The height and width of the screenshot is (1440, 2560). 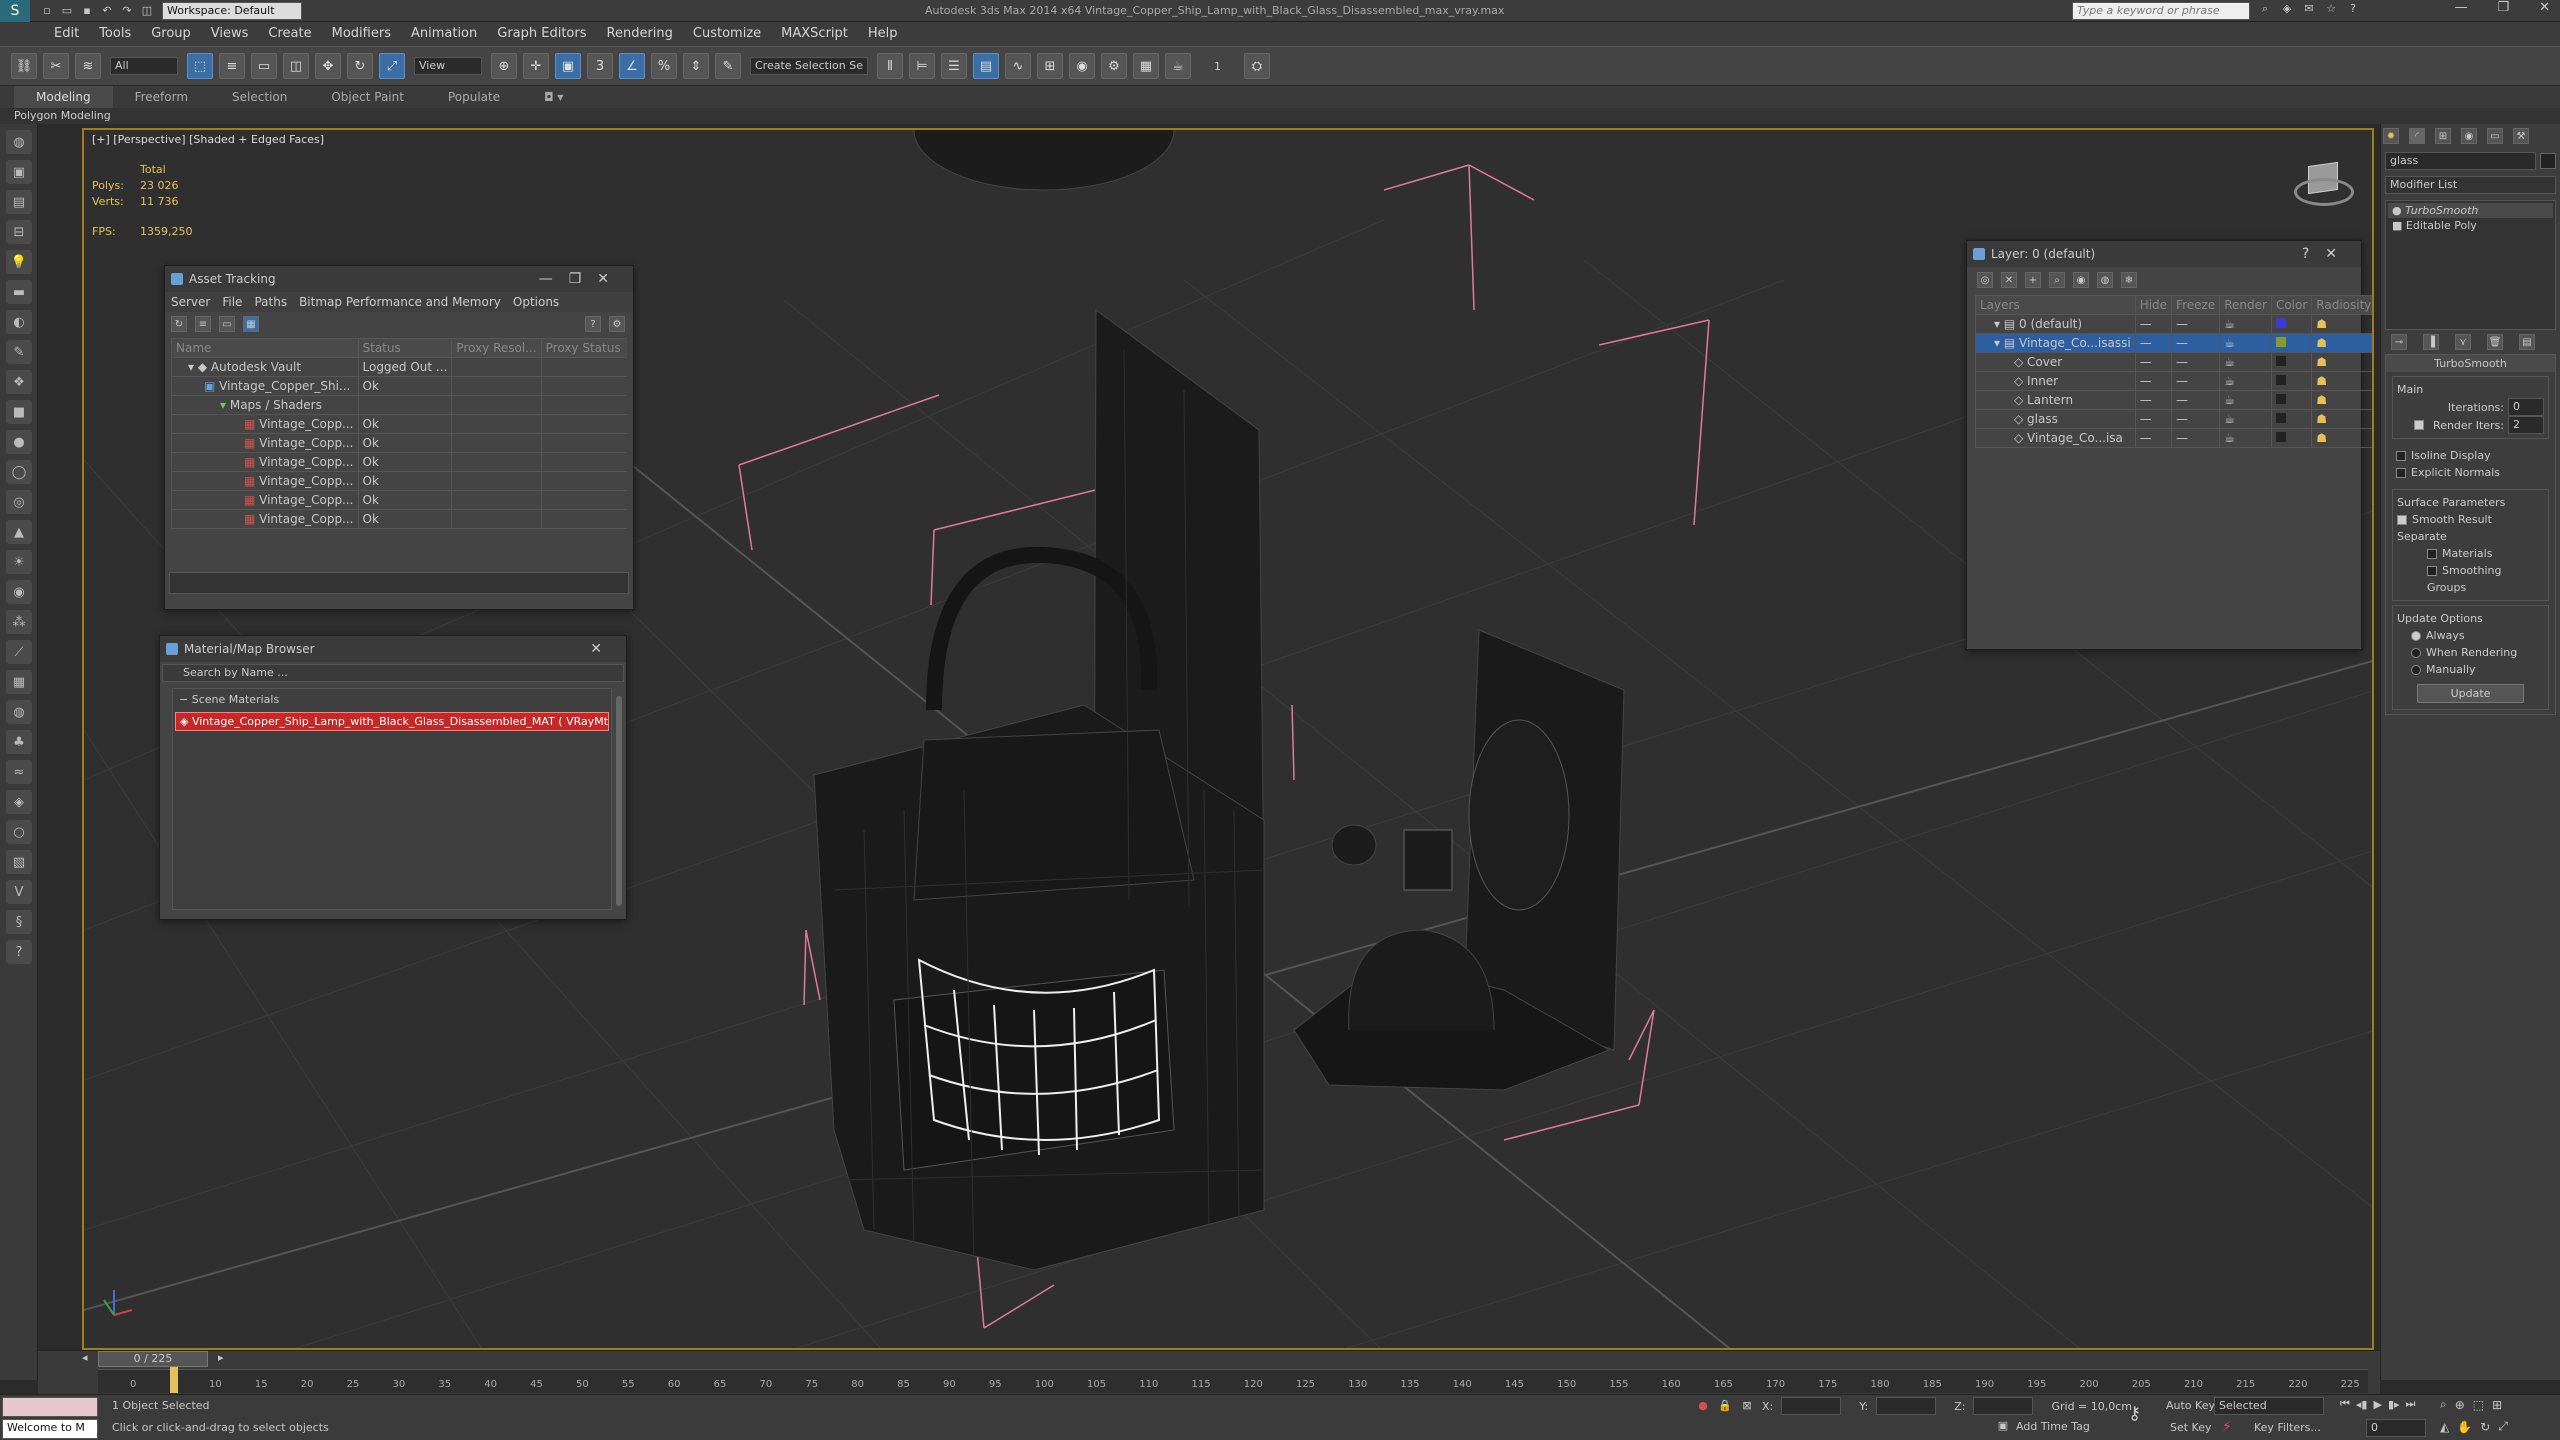 I want to click on torus-icon: ◎, so click(x=19, y=502).